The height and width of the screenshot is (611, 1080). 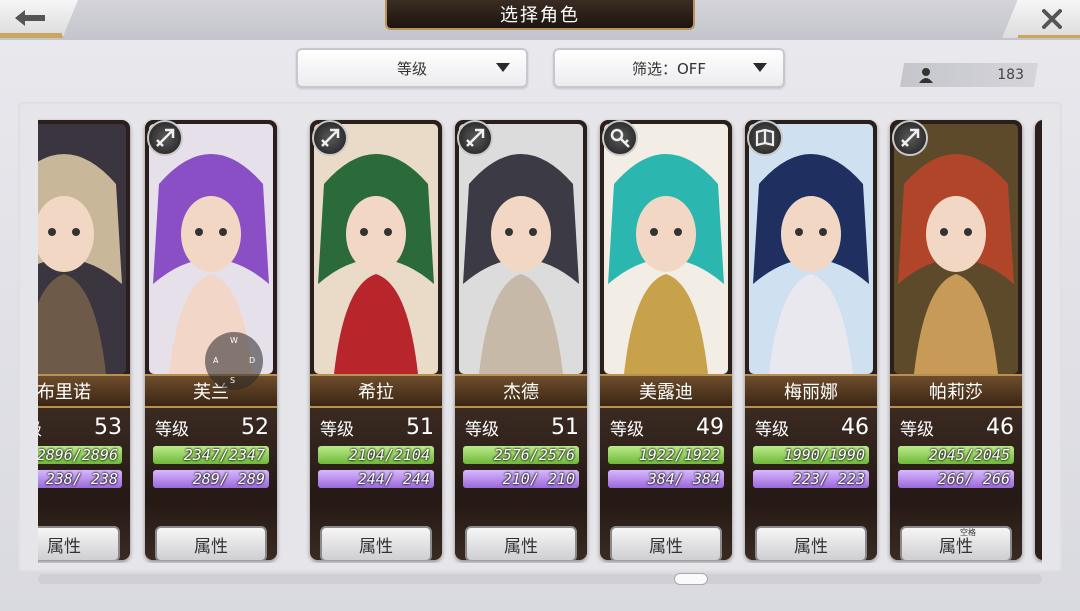 I want to click on character-stats: 等级 51 2576/2576 210/ 210 属性, so click(x=521, y=484).